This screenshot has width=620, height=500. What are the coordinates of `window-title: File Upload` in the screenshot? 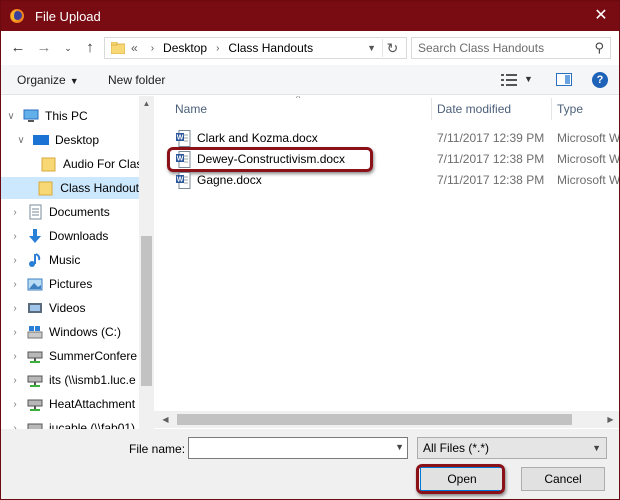 It's located at (68, 16).